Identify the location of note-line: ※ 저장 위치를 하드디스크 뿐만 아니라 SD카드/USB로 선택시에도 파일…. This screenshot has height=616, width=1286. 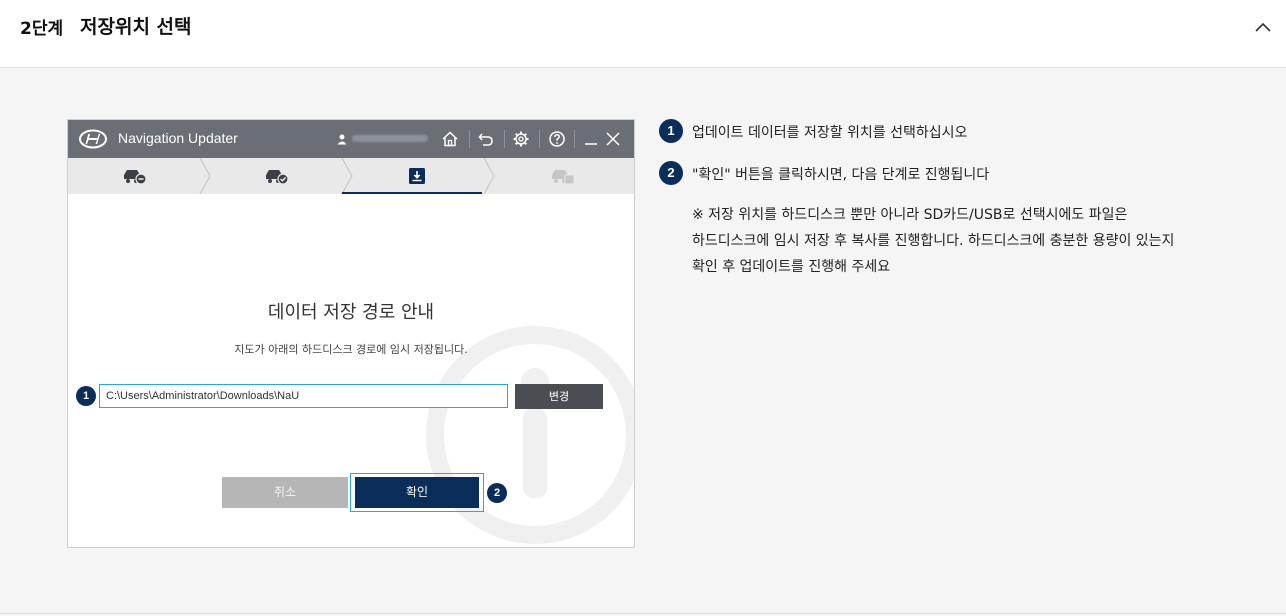
(910, 215).